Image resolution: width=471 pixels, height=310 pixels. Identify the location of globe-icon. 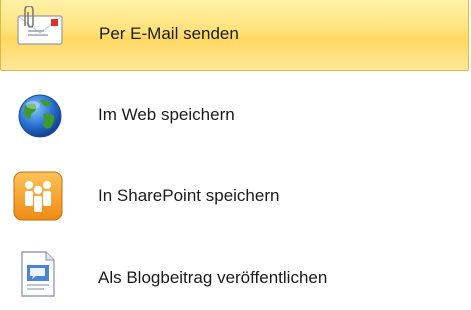
(40, 118).